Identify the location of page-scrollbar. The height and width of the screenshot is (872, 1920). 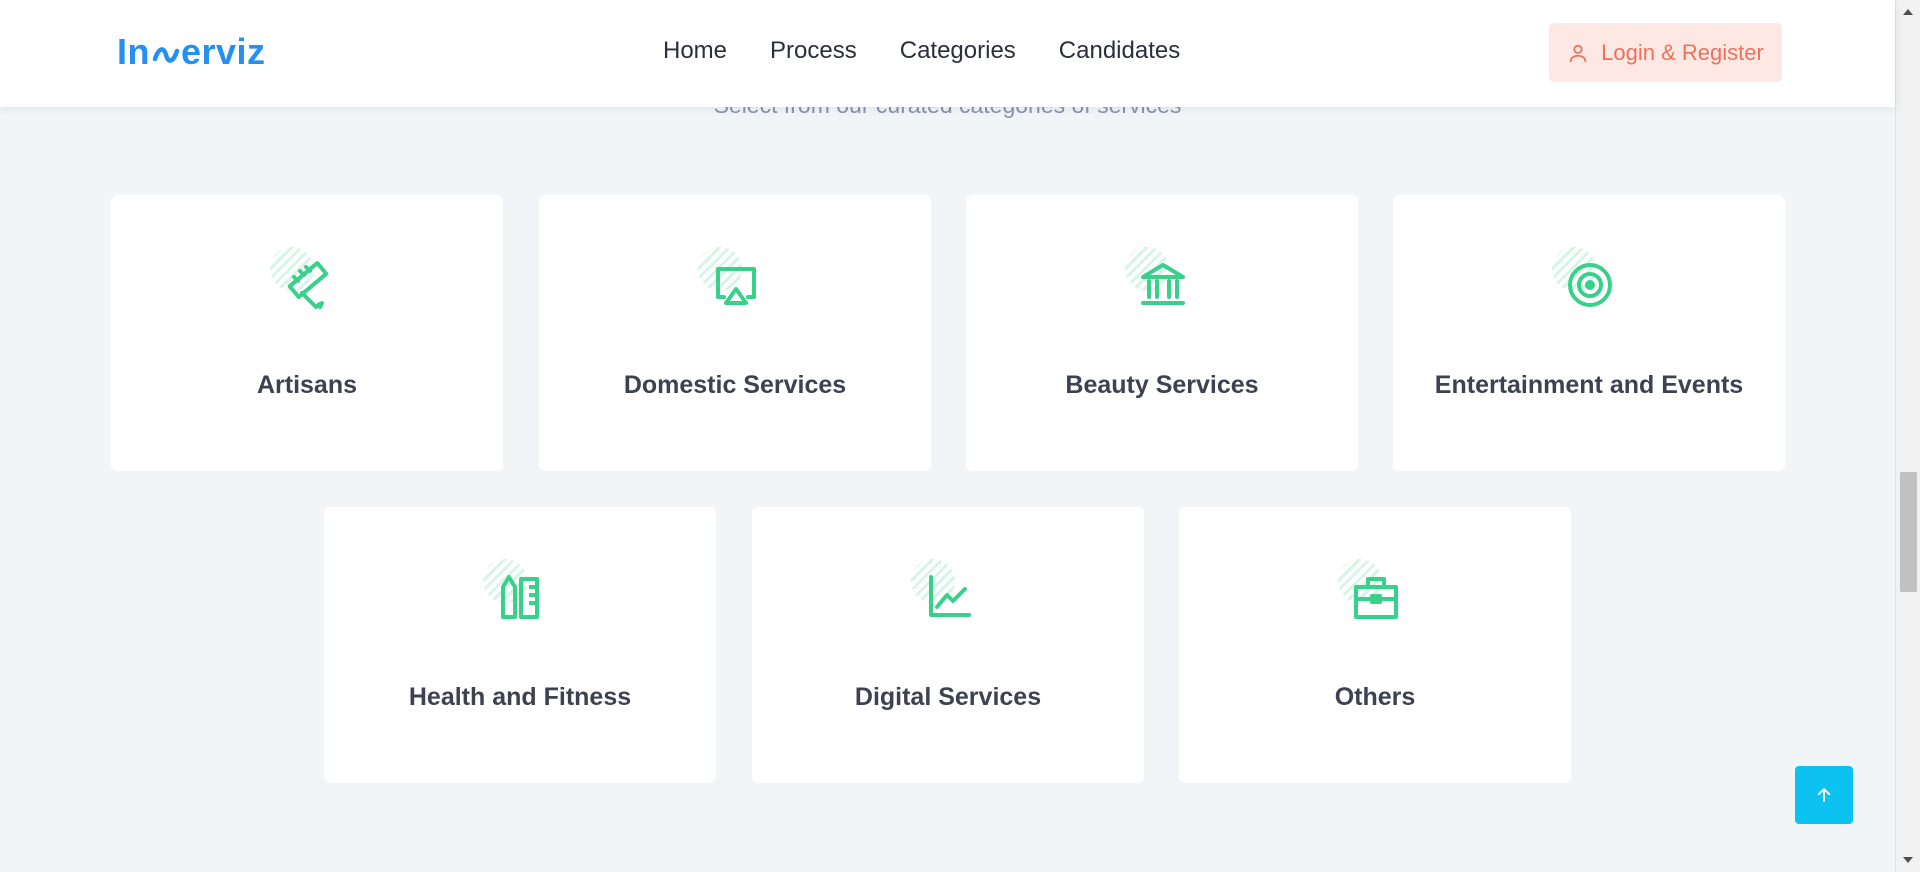
(1907, 436).